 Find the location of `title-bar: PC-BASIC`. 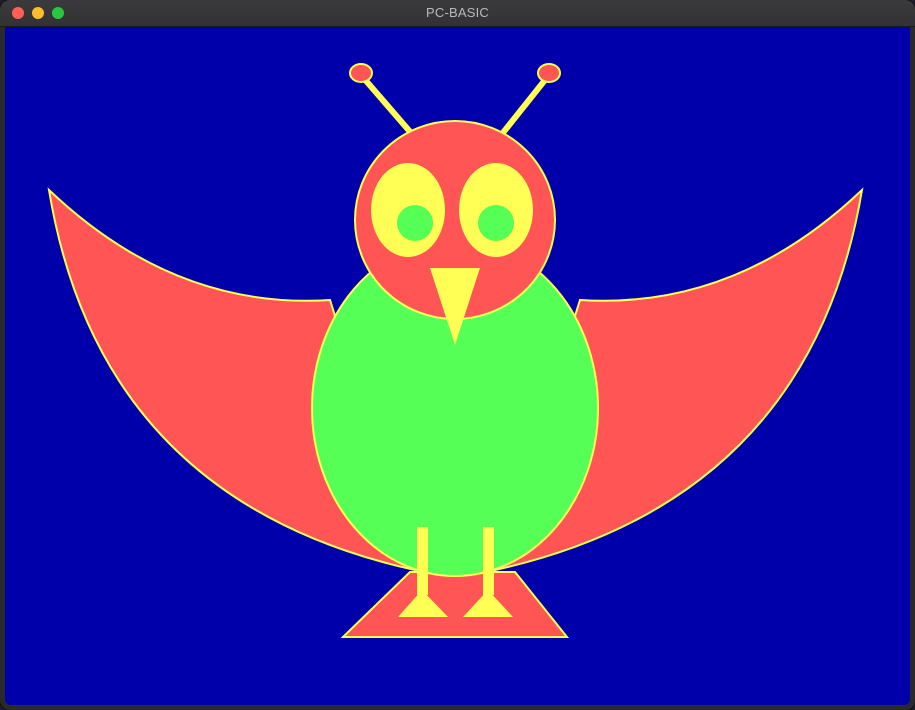

title-bar: PC-BASIC is located at coordinates (457, 13).